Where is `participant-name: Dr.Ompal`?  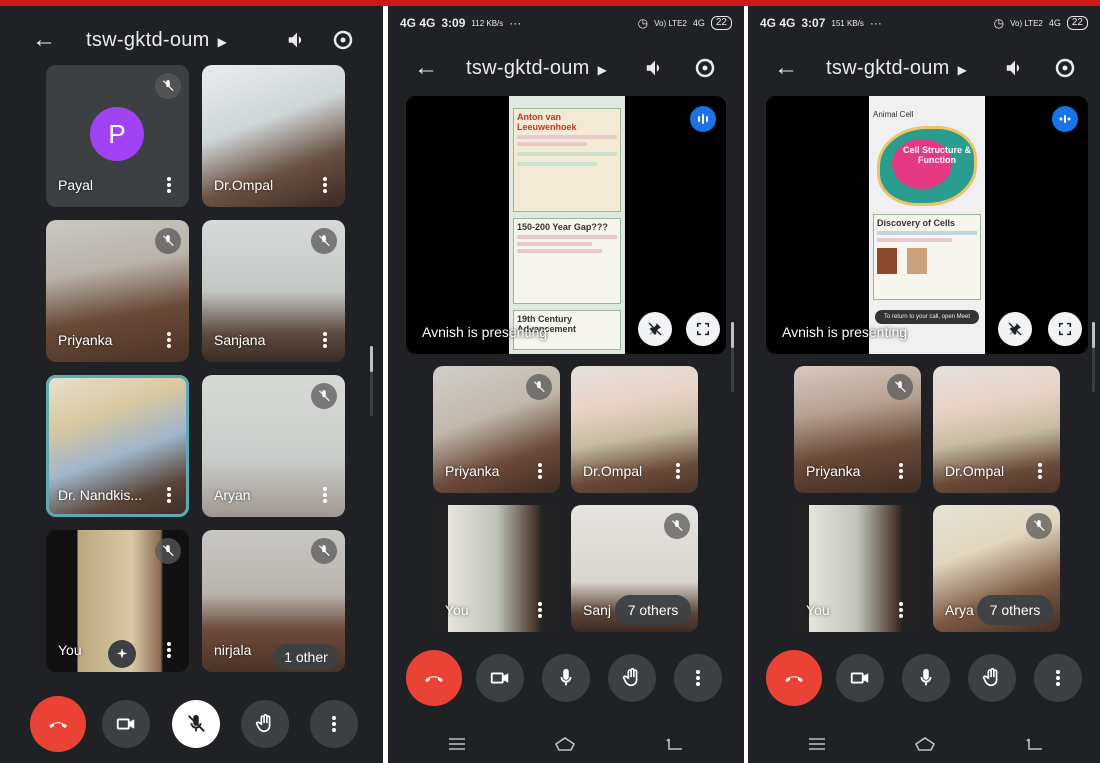 participant-name: Dr.Ompal is located at coordinates (613, 471).